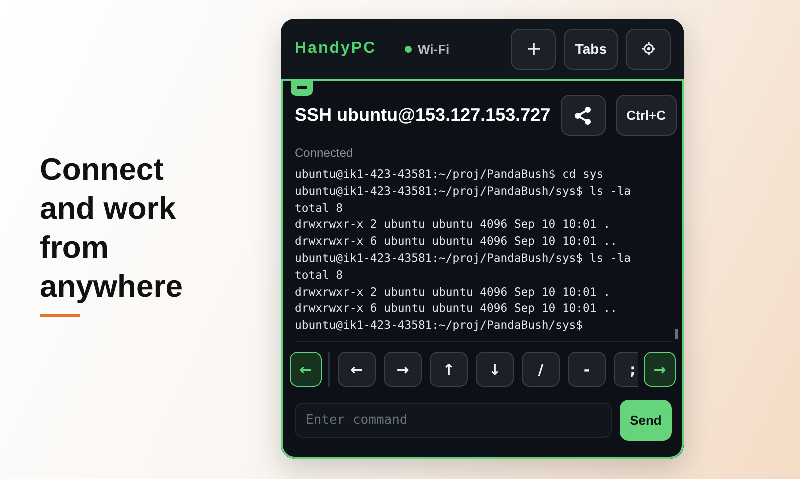 The width and height of the screenshot is (800, 479). Describe the element at coordinates (336, 49) in the screenshot. I see `app-name: HandyPC` at that location.